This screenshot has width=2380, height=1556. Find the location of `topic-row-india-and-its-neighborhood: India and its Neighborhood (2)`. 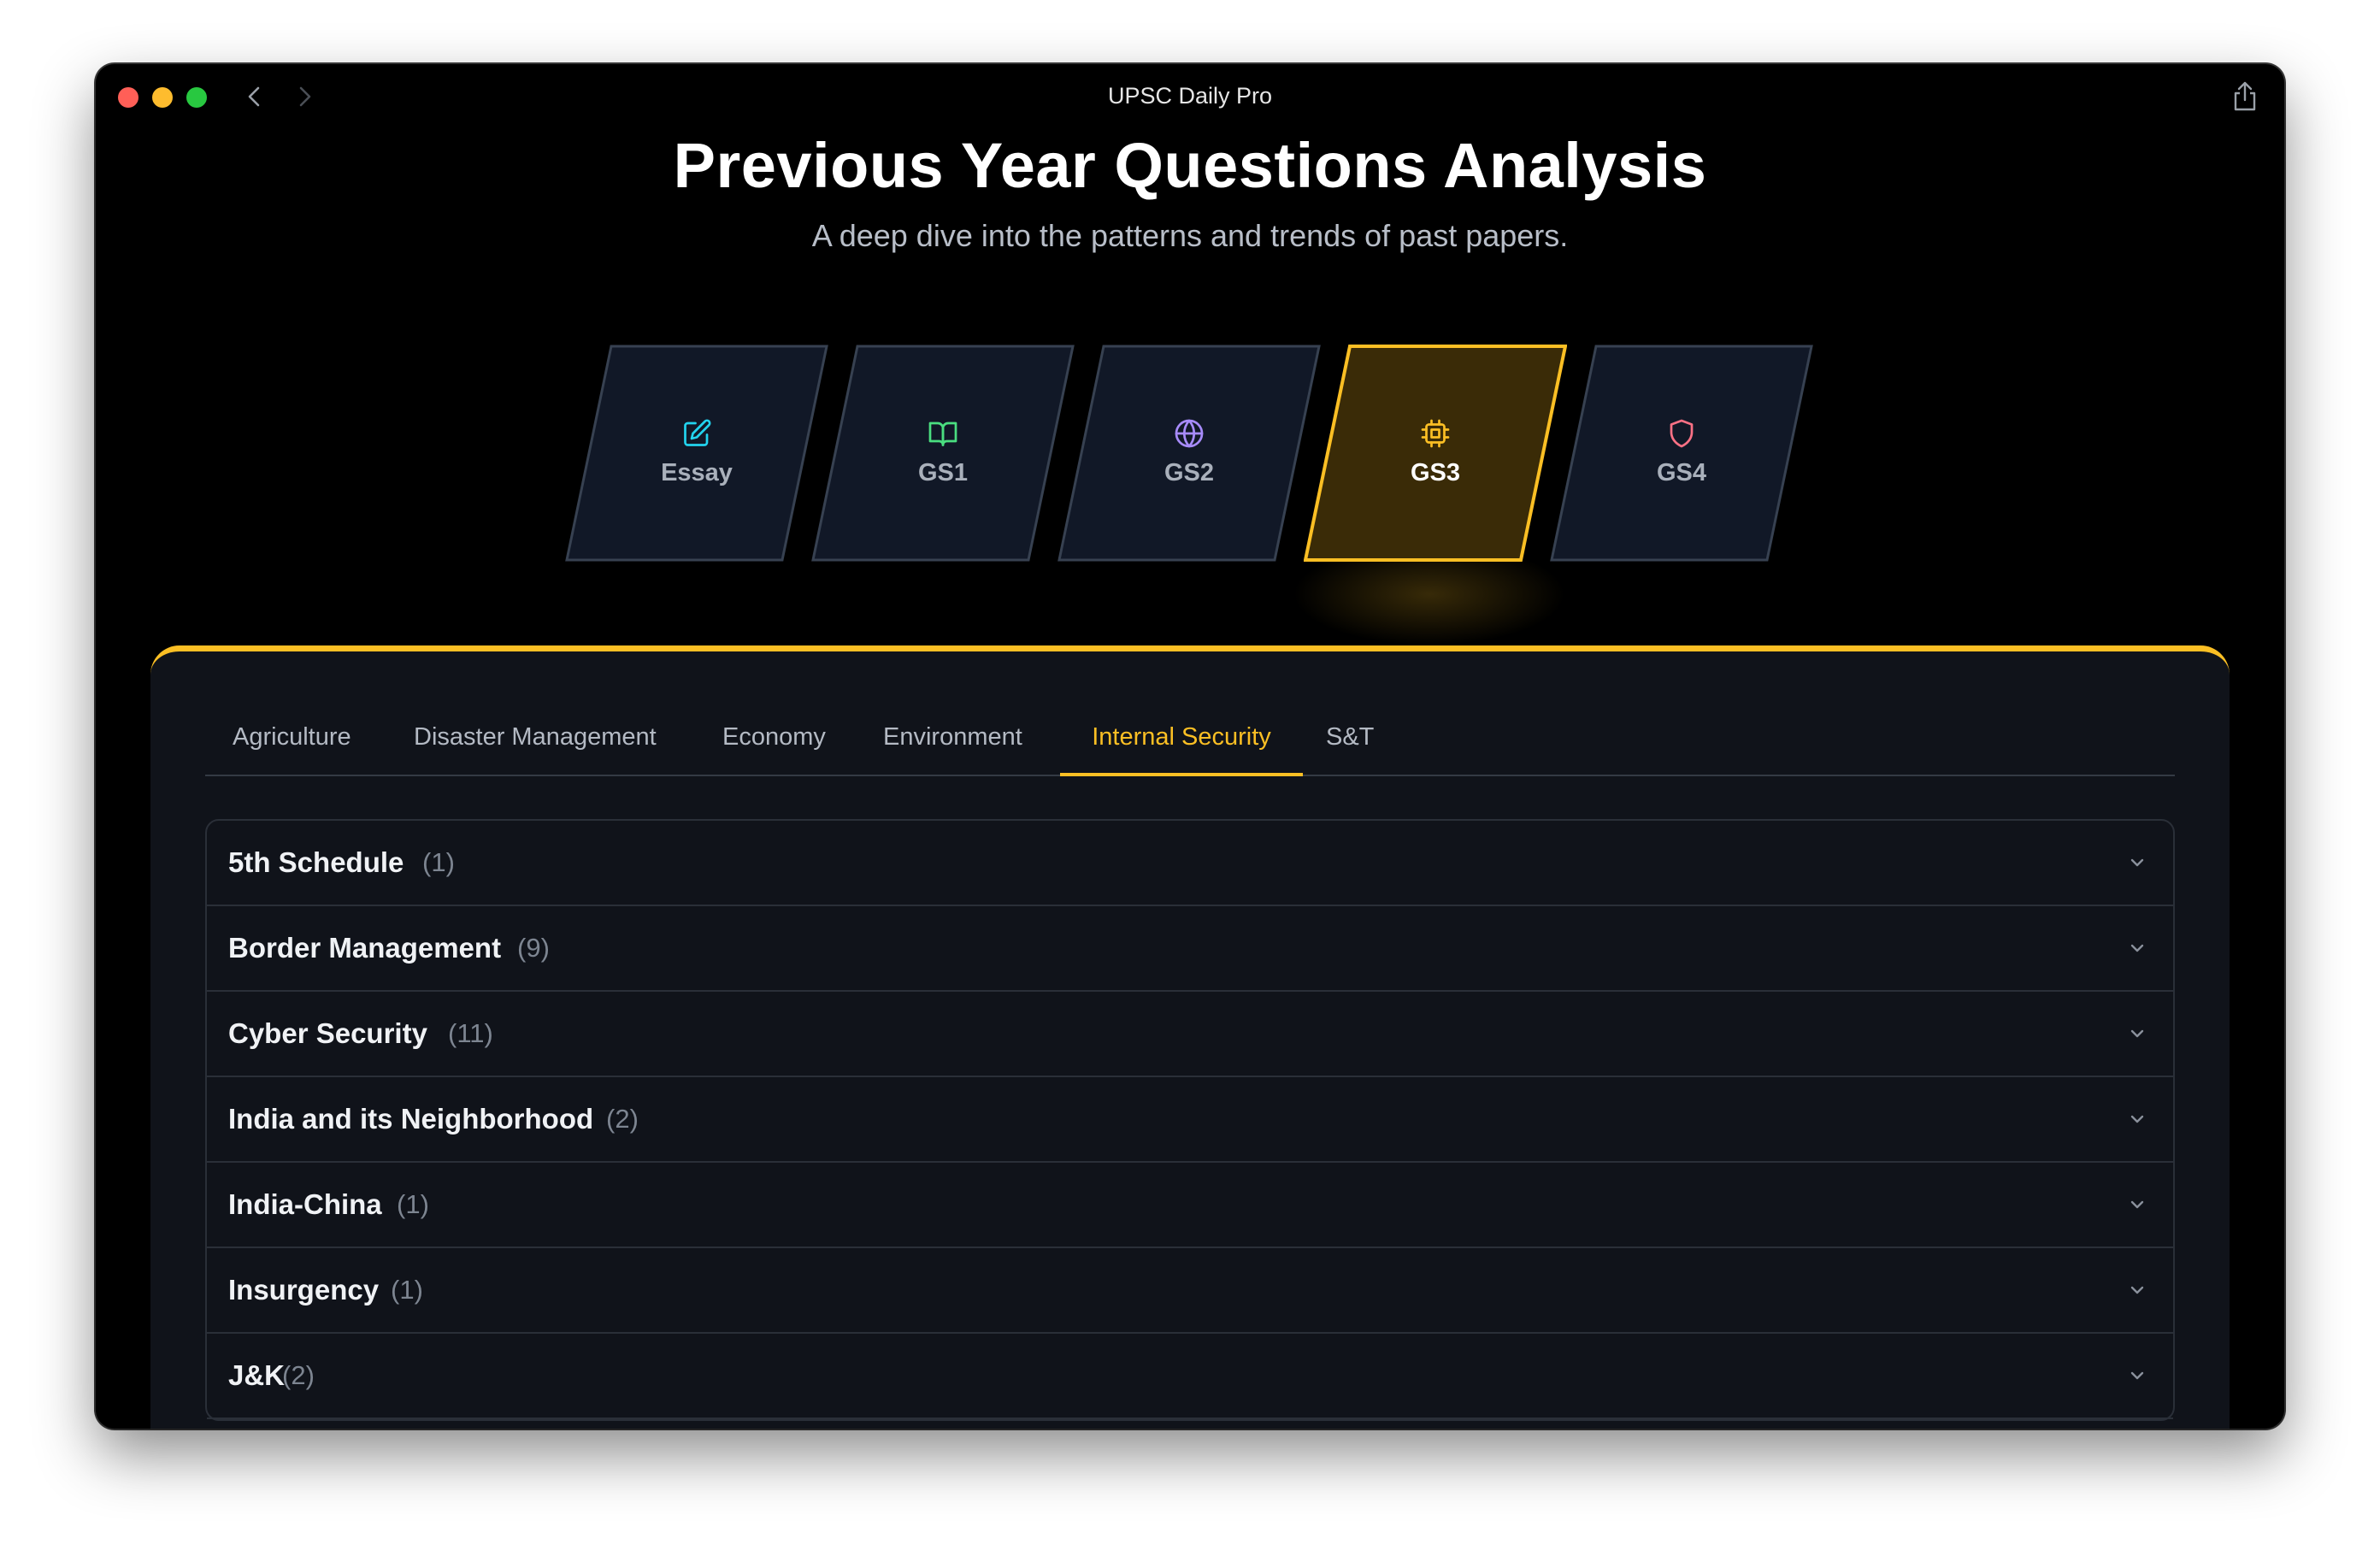

topic-row-india-and-its-neighborhood: India and its Neighborhood (2) is located at coordinates (1190, 1120).